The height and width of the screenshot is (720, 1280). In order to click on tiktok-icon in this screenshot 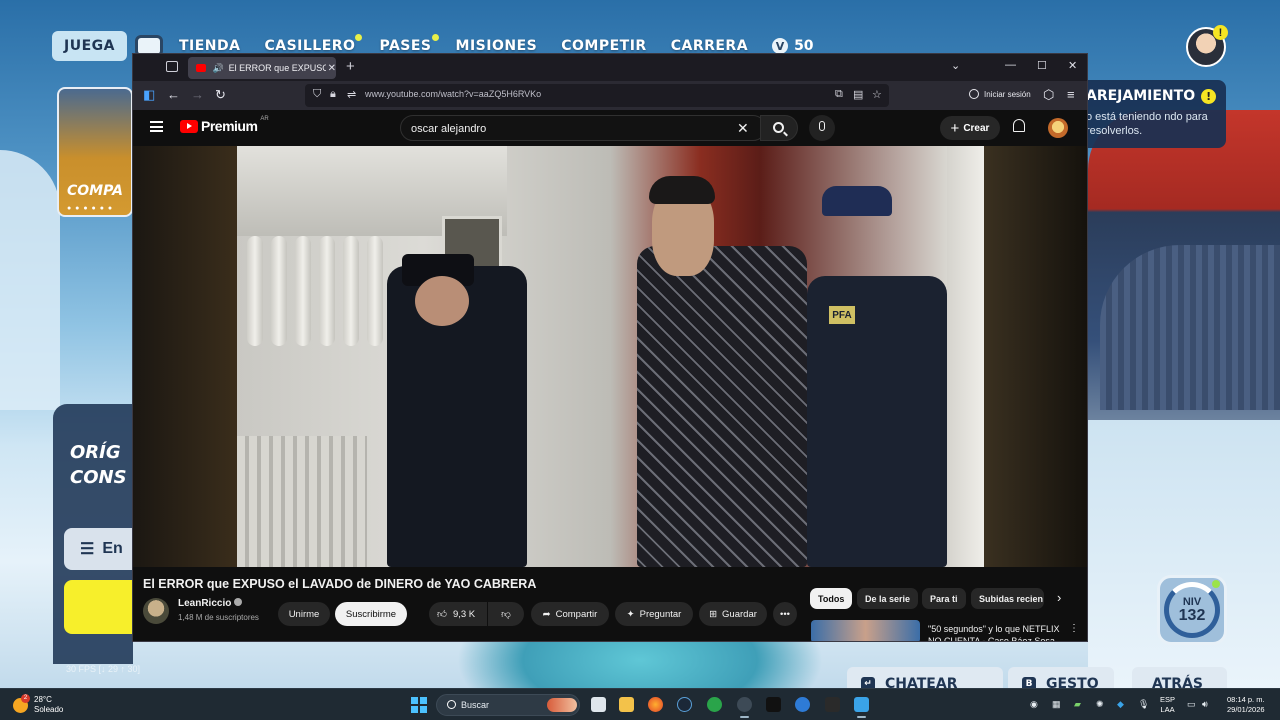, I will do `click(773, 704)`.